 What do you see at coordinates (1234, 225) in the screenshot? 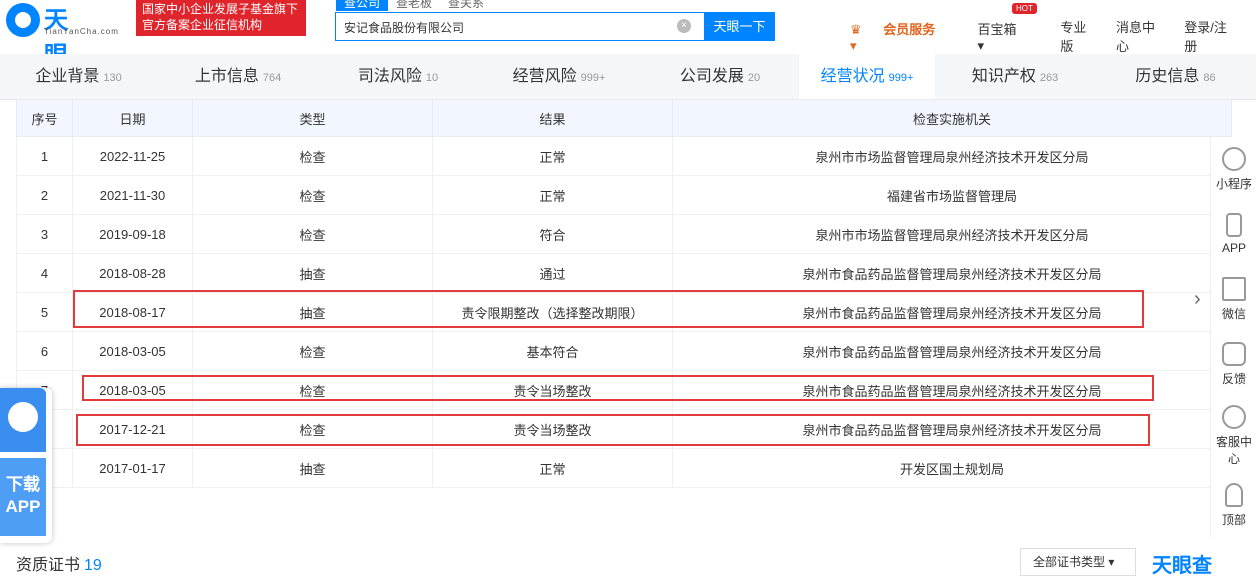
I see `phone-icon` at bounding box center [1234, 225].